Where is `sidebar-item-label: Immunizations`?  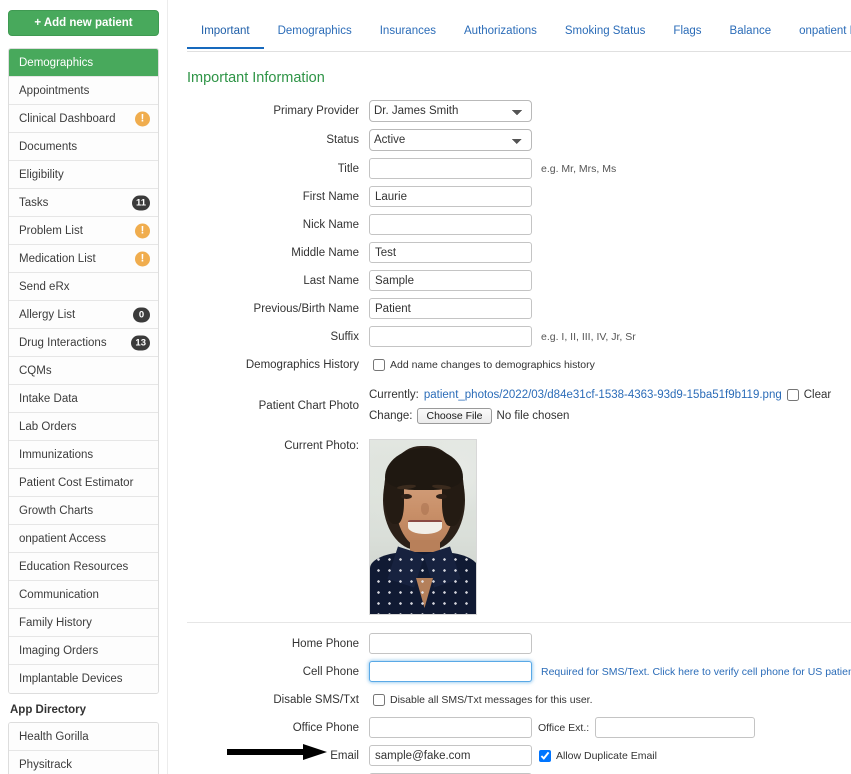 sidebar-item-label: Immunizations is located at coordinates (56, 455).